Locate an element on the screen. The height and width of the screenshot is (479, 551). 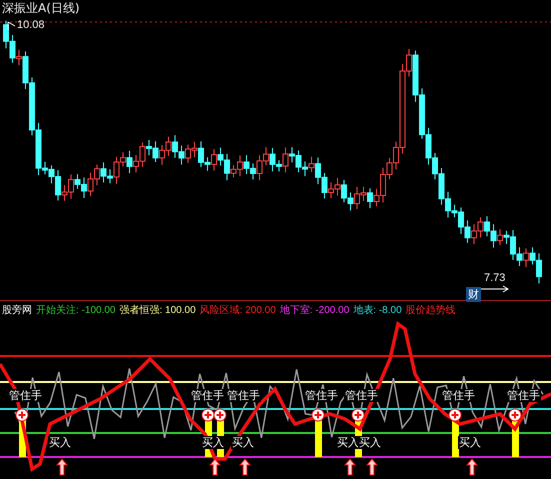
low-price-label: 7.73 is located at coordinates (495, 278).